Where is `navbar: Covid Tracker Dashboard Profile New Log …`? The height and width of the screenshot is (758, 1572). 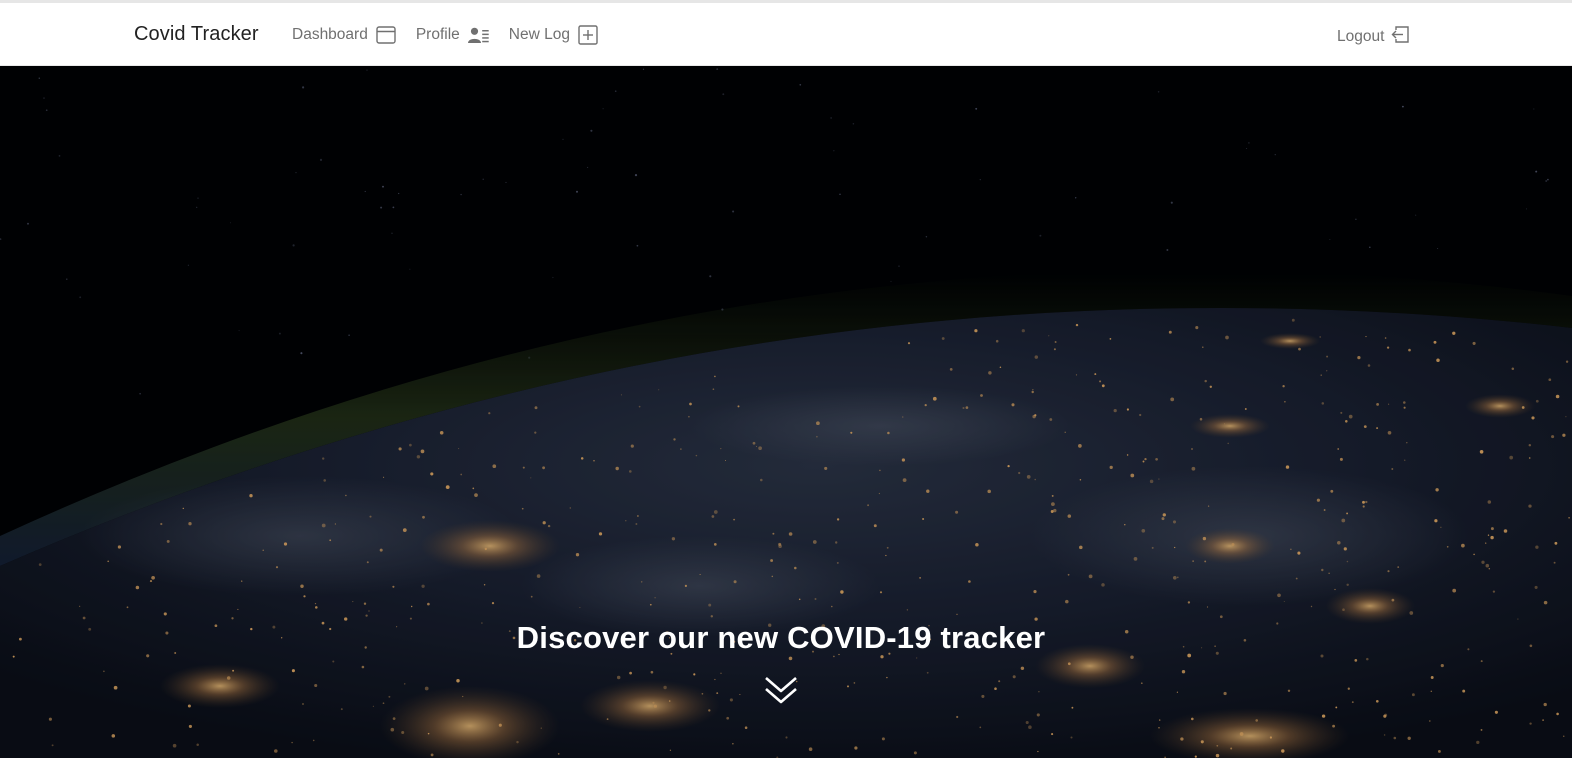 navbar: Covid Tracker Dashboard Profile New Log … is located at coordinates (786, 34).